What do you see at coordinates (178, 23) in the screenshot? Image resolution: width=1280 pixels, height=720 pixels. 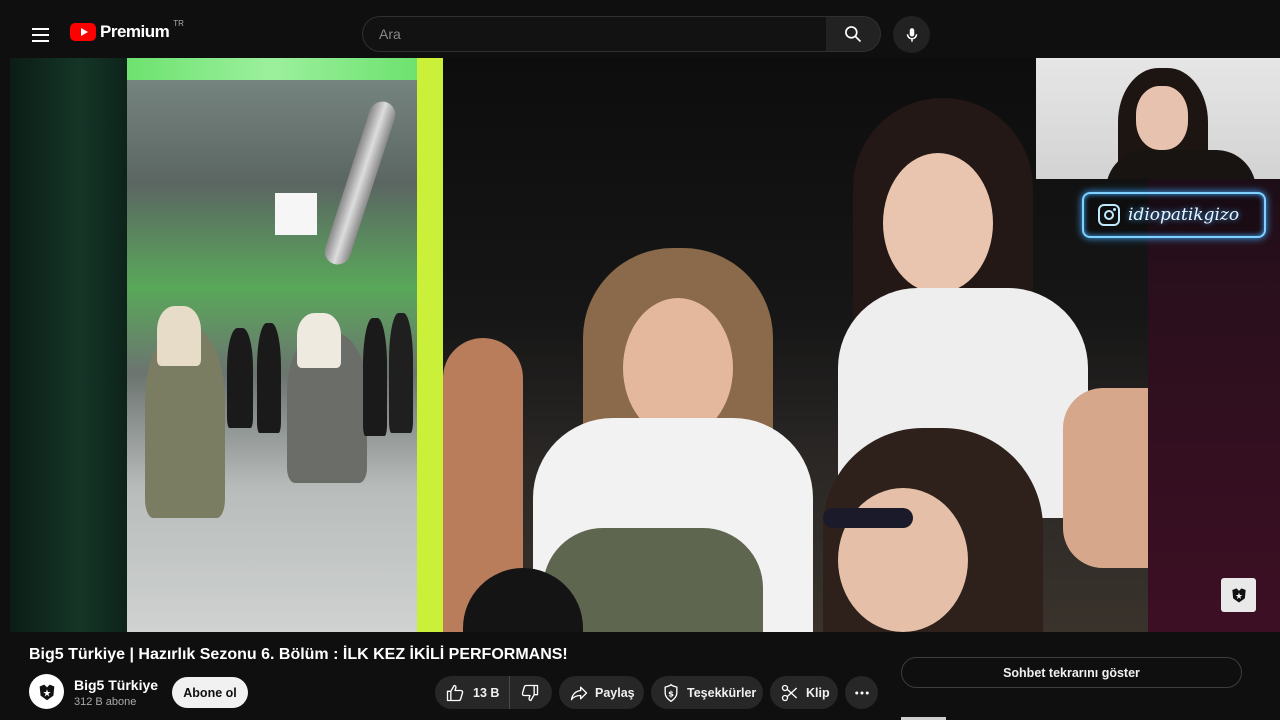 I see `region-code: TR` at bounding box center [178, 23].